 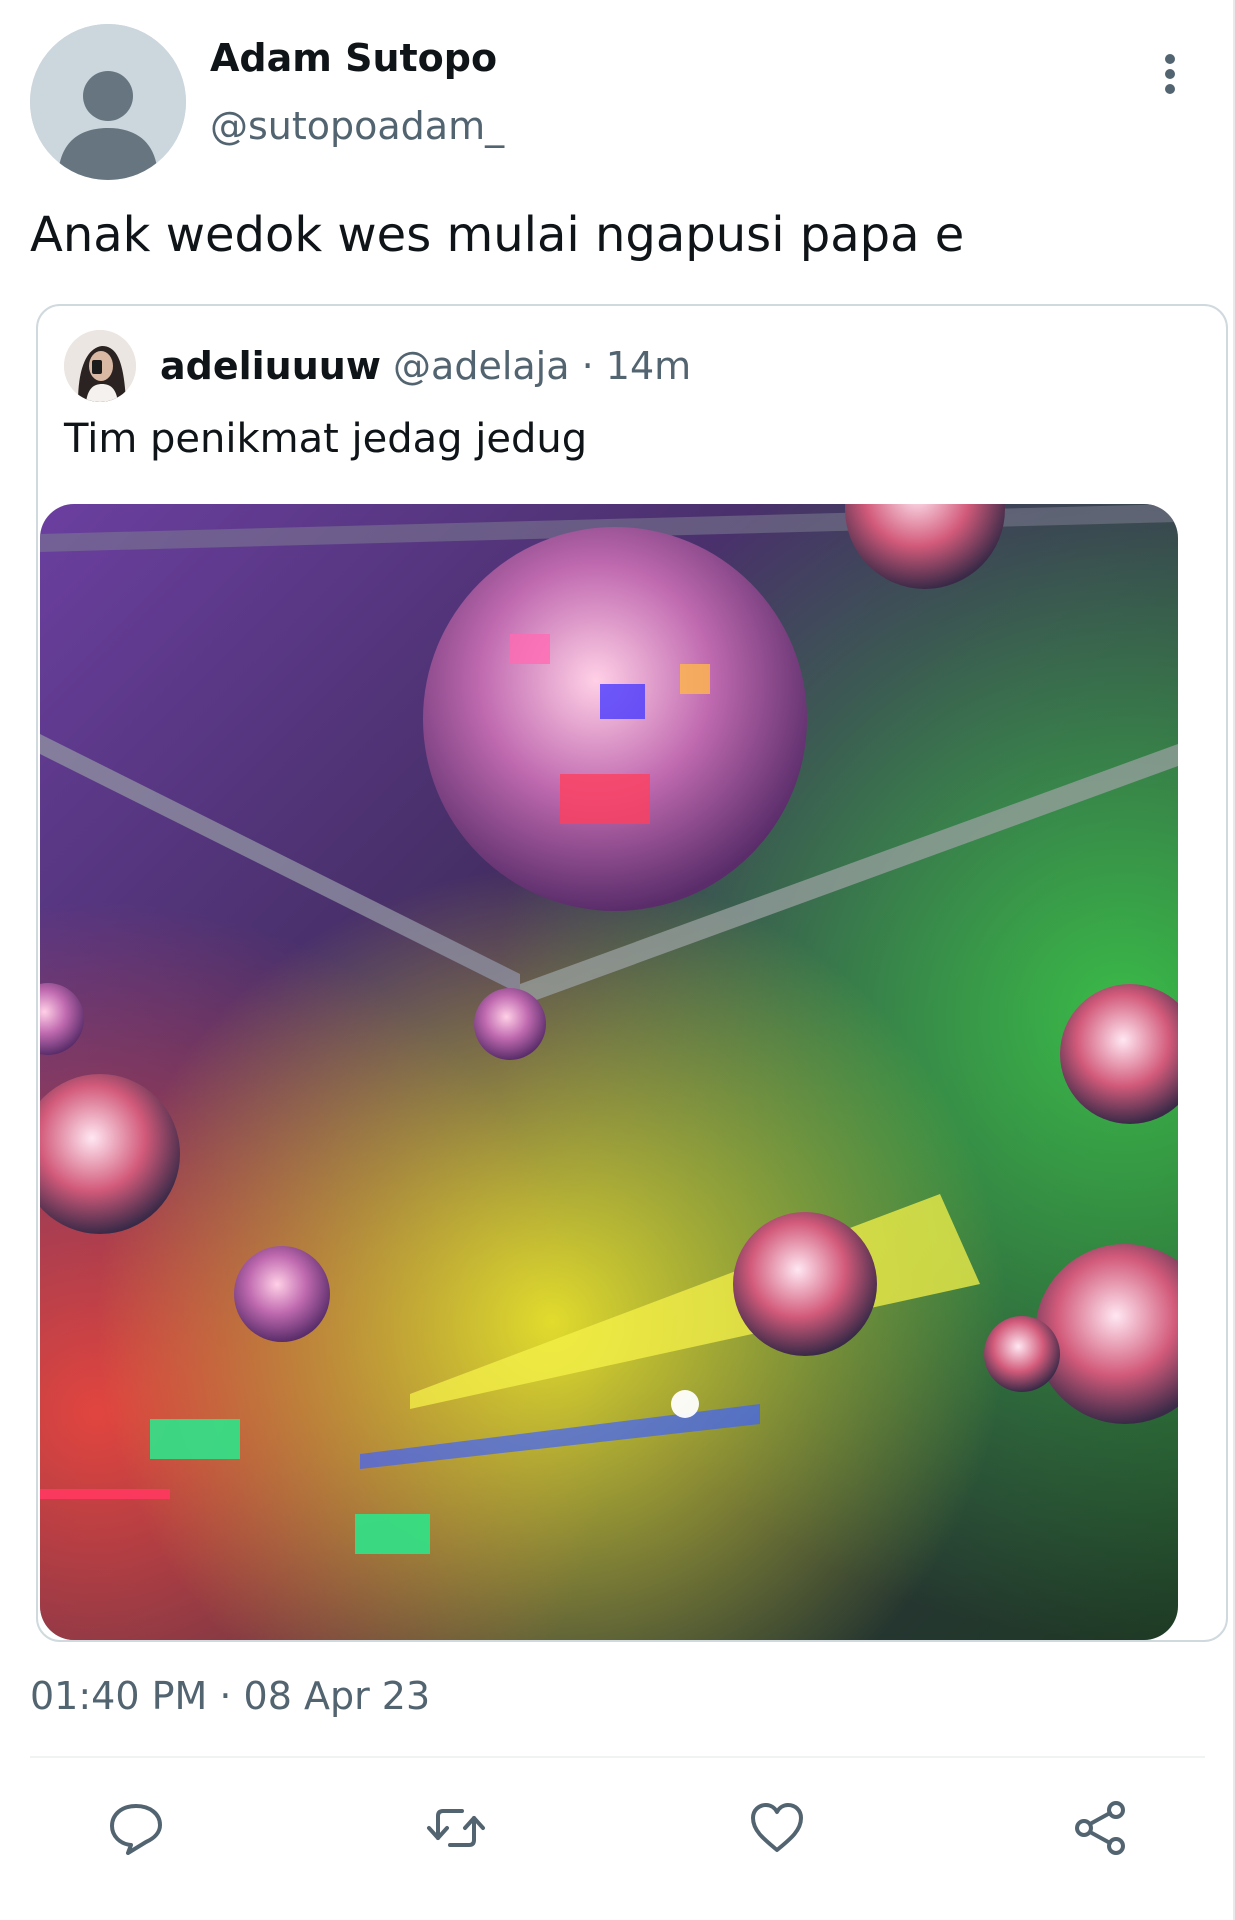 I want to click on share-button, so click(x=1100, y=1828).